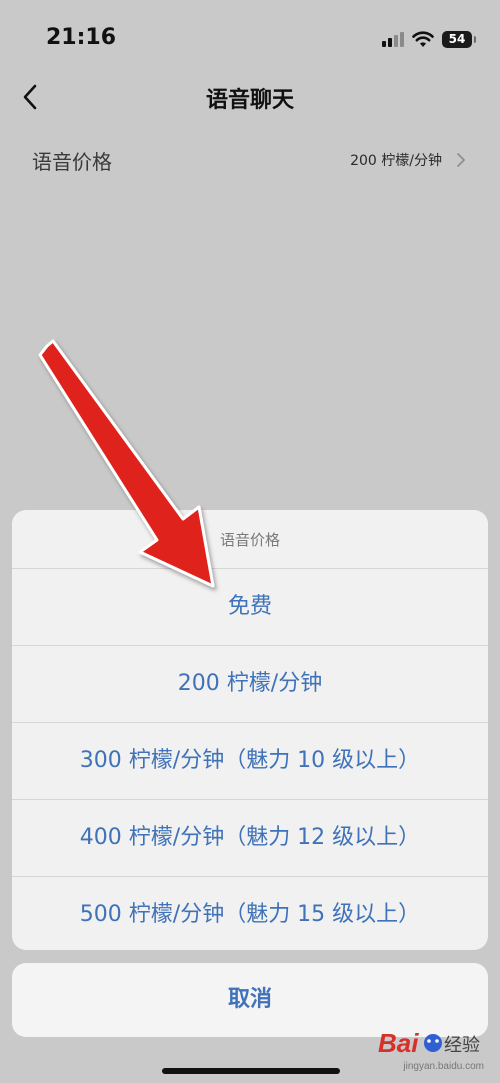 The image size is (500, 1083). I want to click on status-bar: 21:16 54, so click(250, 40).